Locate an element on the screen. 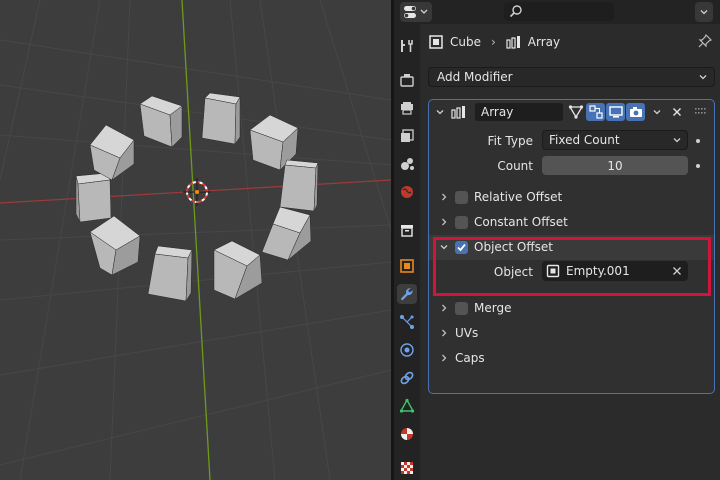  constraints-icon is located at coordinates (407, 378).